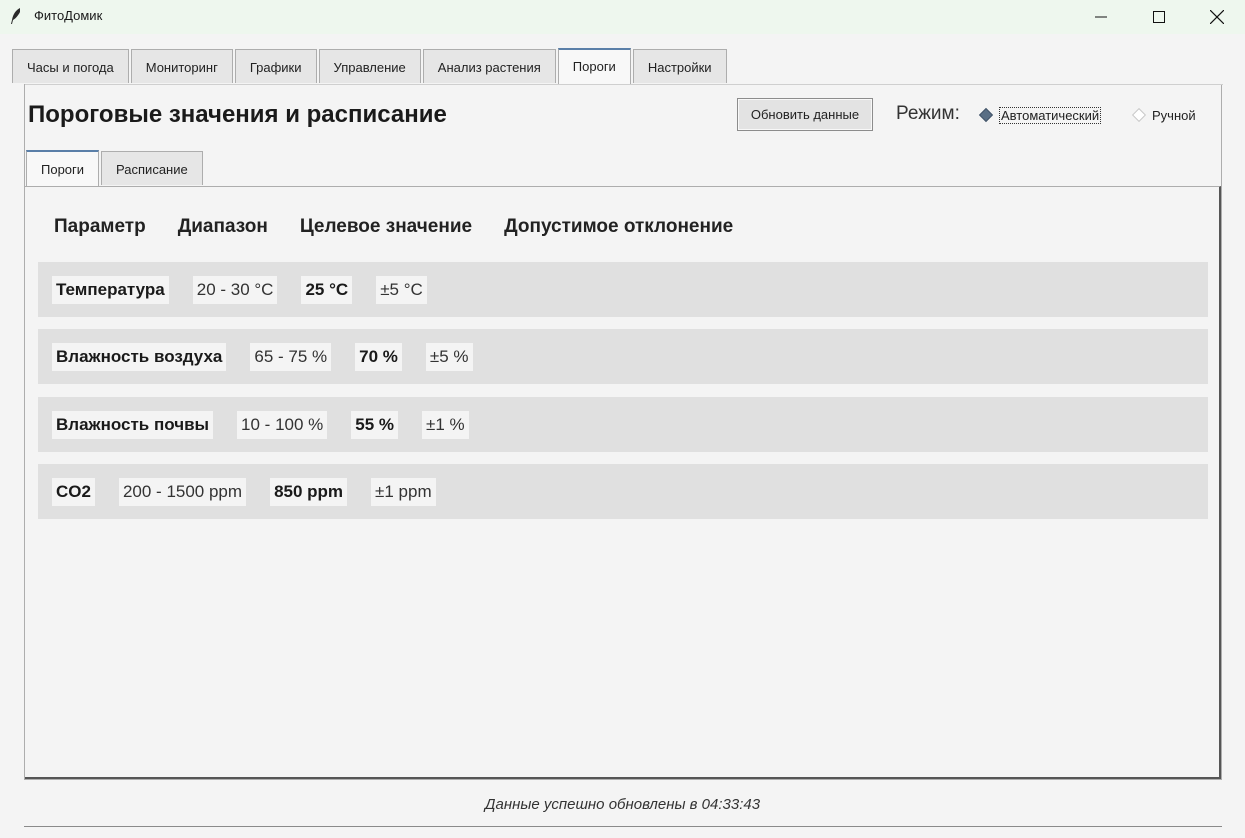 The height and width of the screenshot is (838, 1245). I want to click on row-target: 850 ppm, so click(309, 491).